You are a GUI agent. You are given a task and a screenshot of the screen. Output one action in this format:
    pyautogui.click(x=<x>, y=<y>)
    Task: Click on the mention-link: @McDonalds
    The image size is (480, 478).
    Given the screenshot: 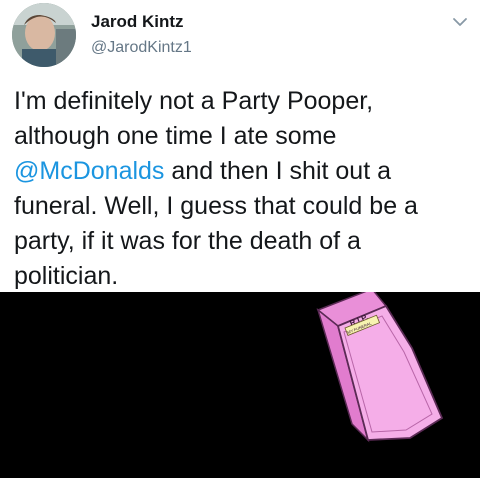 What is the action you would take?
    pyautogui.click(x=89, y=171)
    